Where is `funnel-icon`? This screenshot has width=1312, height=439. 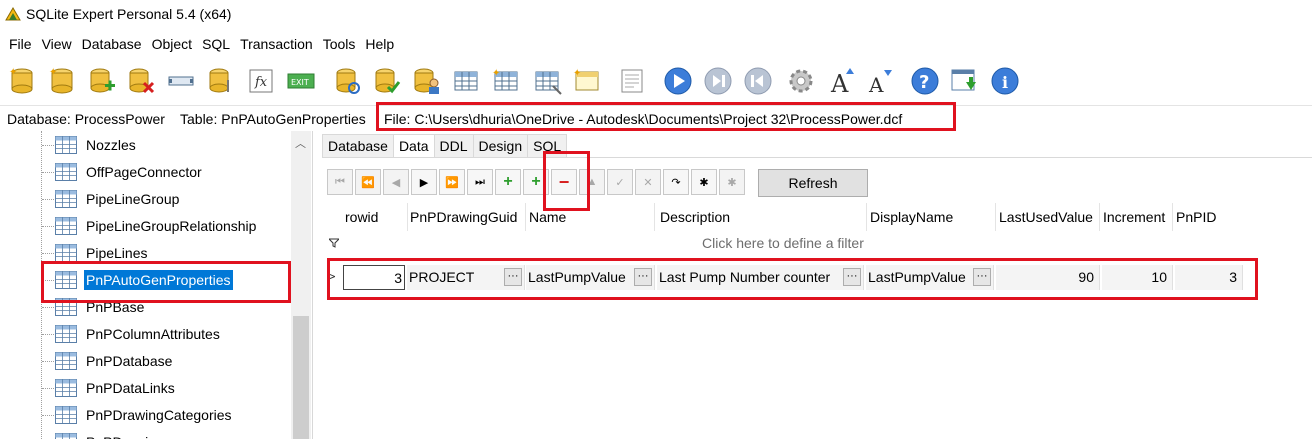
funnel-icon is located at coordinates (334, 243).